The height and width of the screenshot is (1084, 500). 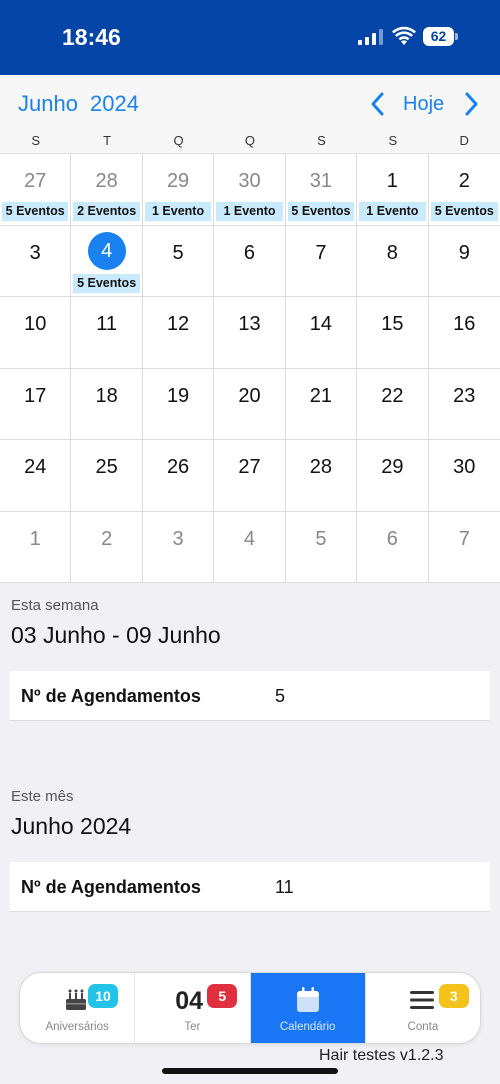 What do you see at coordinates (423, 104) in the screenshot?
I see `today-button: Hoje` at bounding box center [423, 104].